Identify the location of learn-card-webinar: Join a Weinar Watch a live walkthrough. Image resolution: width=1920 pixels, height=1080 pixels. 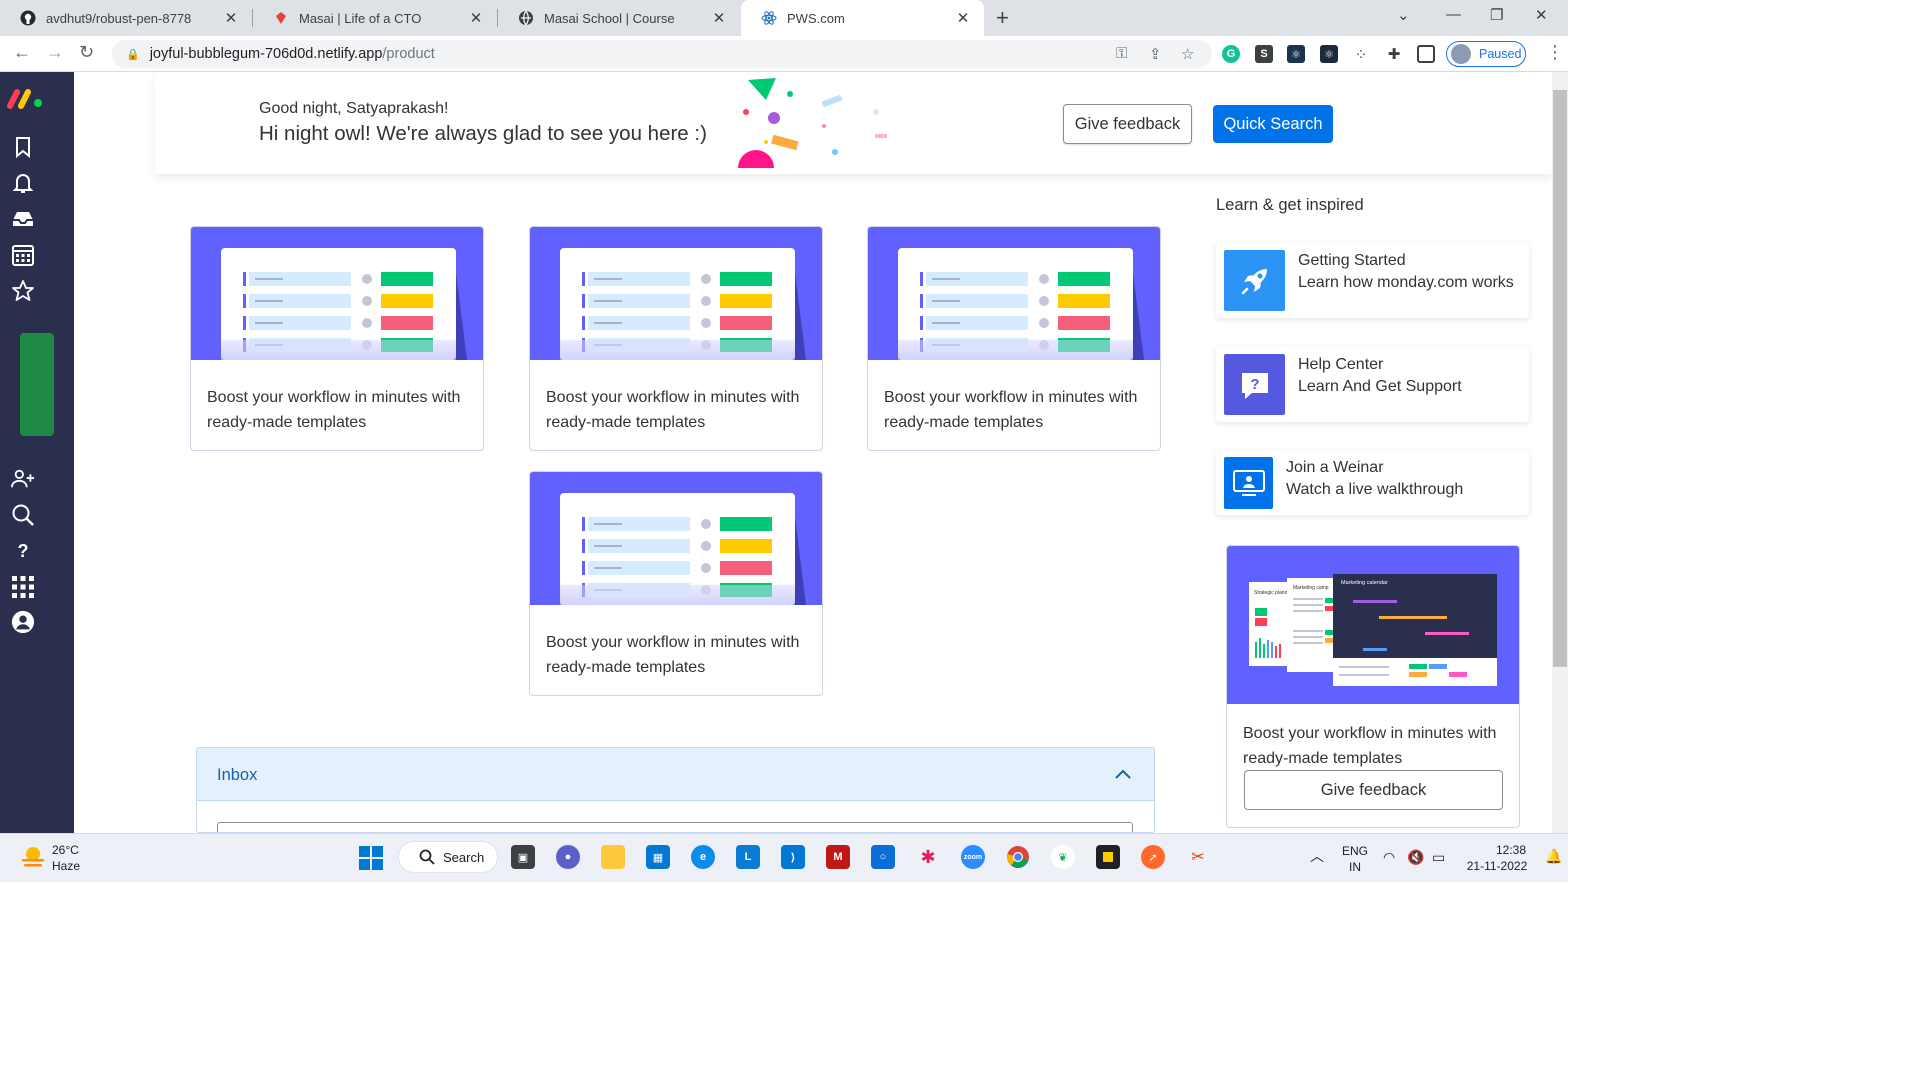
(1372, 483).